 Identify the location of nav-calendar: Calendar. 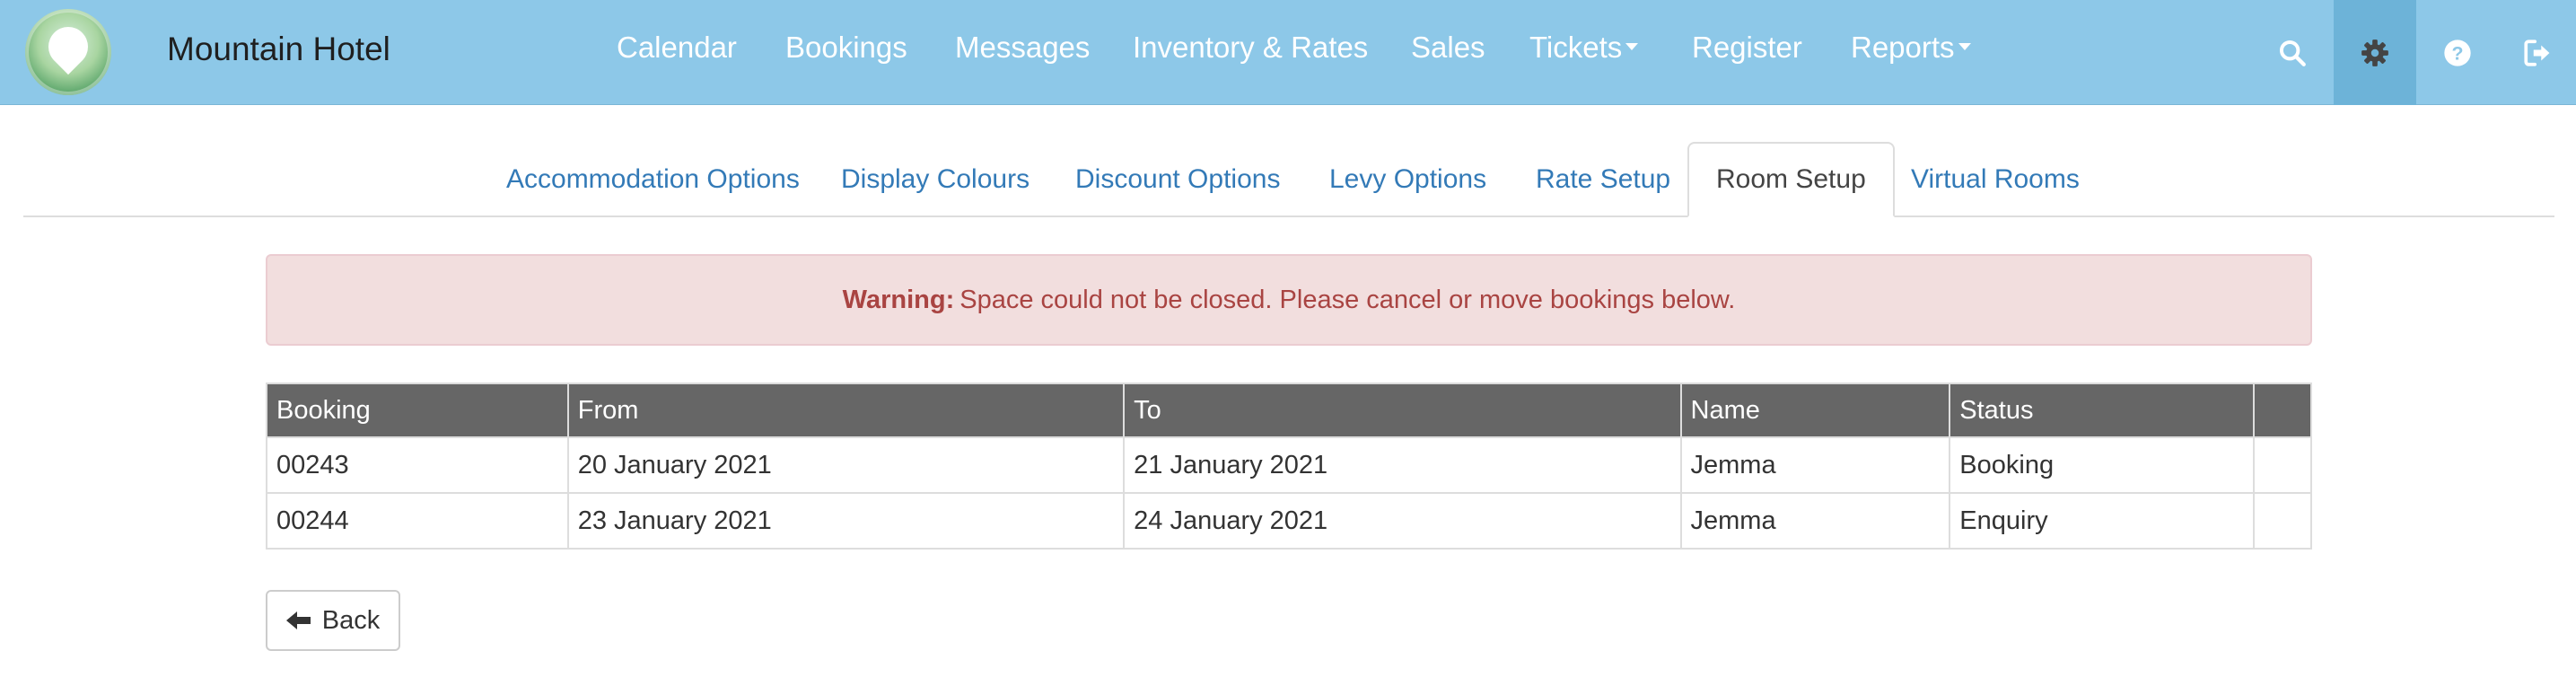
(677, 48).